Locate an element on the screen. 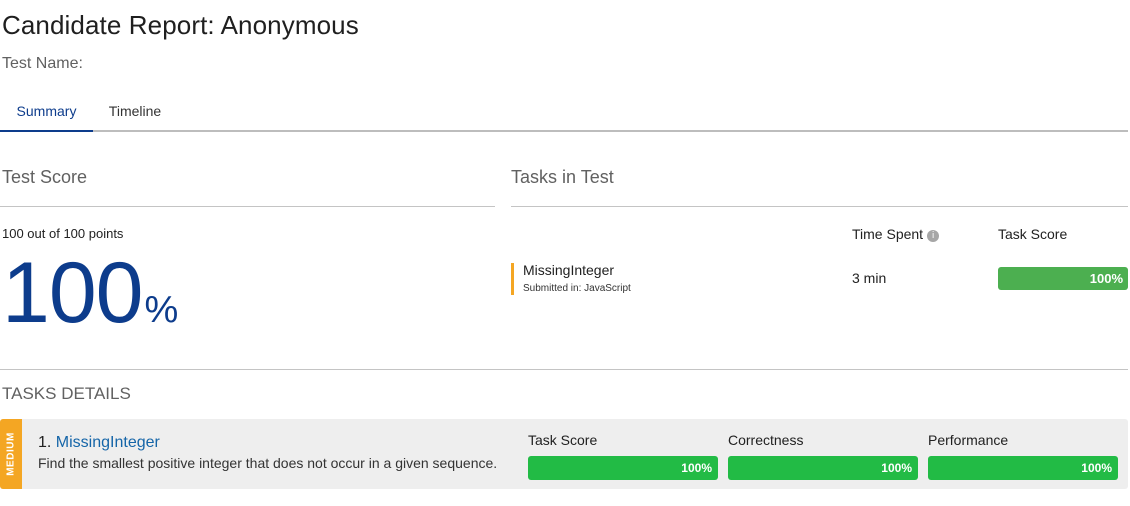  tasks-details-heading: TASKS DETAILS is located at coordinates (66, 393).